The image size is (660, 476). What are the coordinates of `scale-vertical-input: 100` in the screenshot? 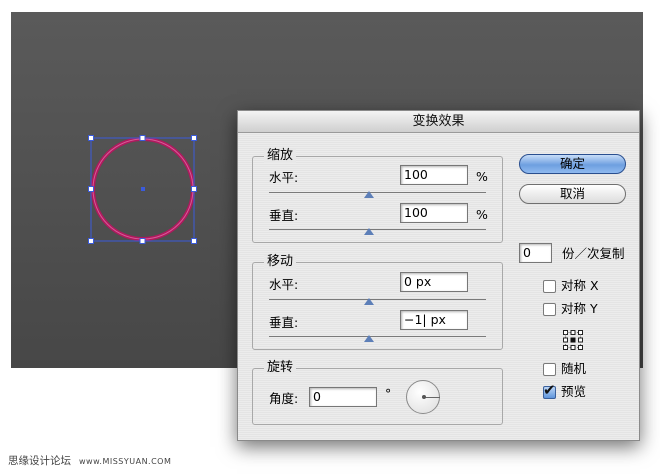 It's located at (434, 213).